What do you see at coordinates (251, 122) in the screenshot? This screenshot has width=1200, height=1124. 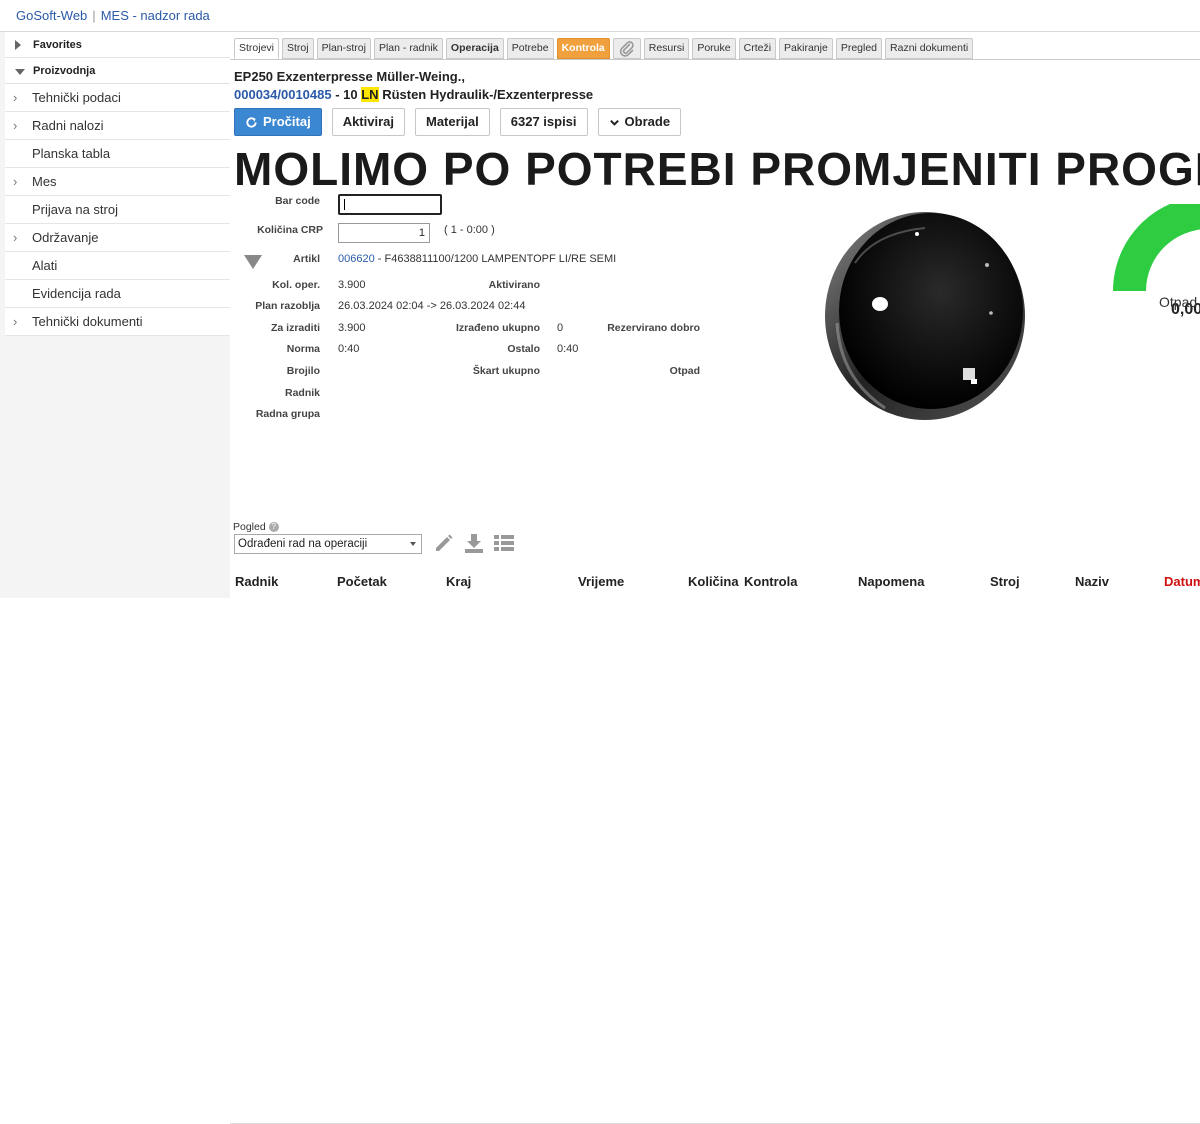 I see `refresh-icon` at bounding box center [251, 122].